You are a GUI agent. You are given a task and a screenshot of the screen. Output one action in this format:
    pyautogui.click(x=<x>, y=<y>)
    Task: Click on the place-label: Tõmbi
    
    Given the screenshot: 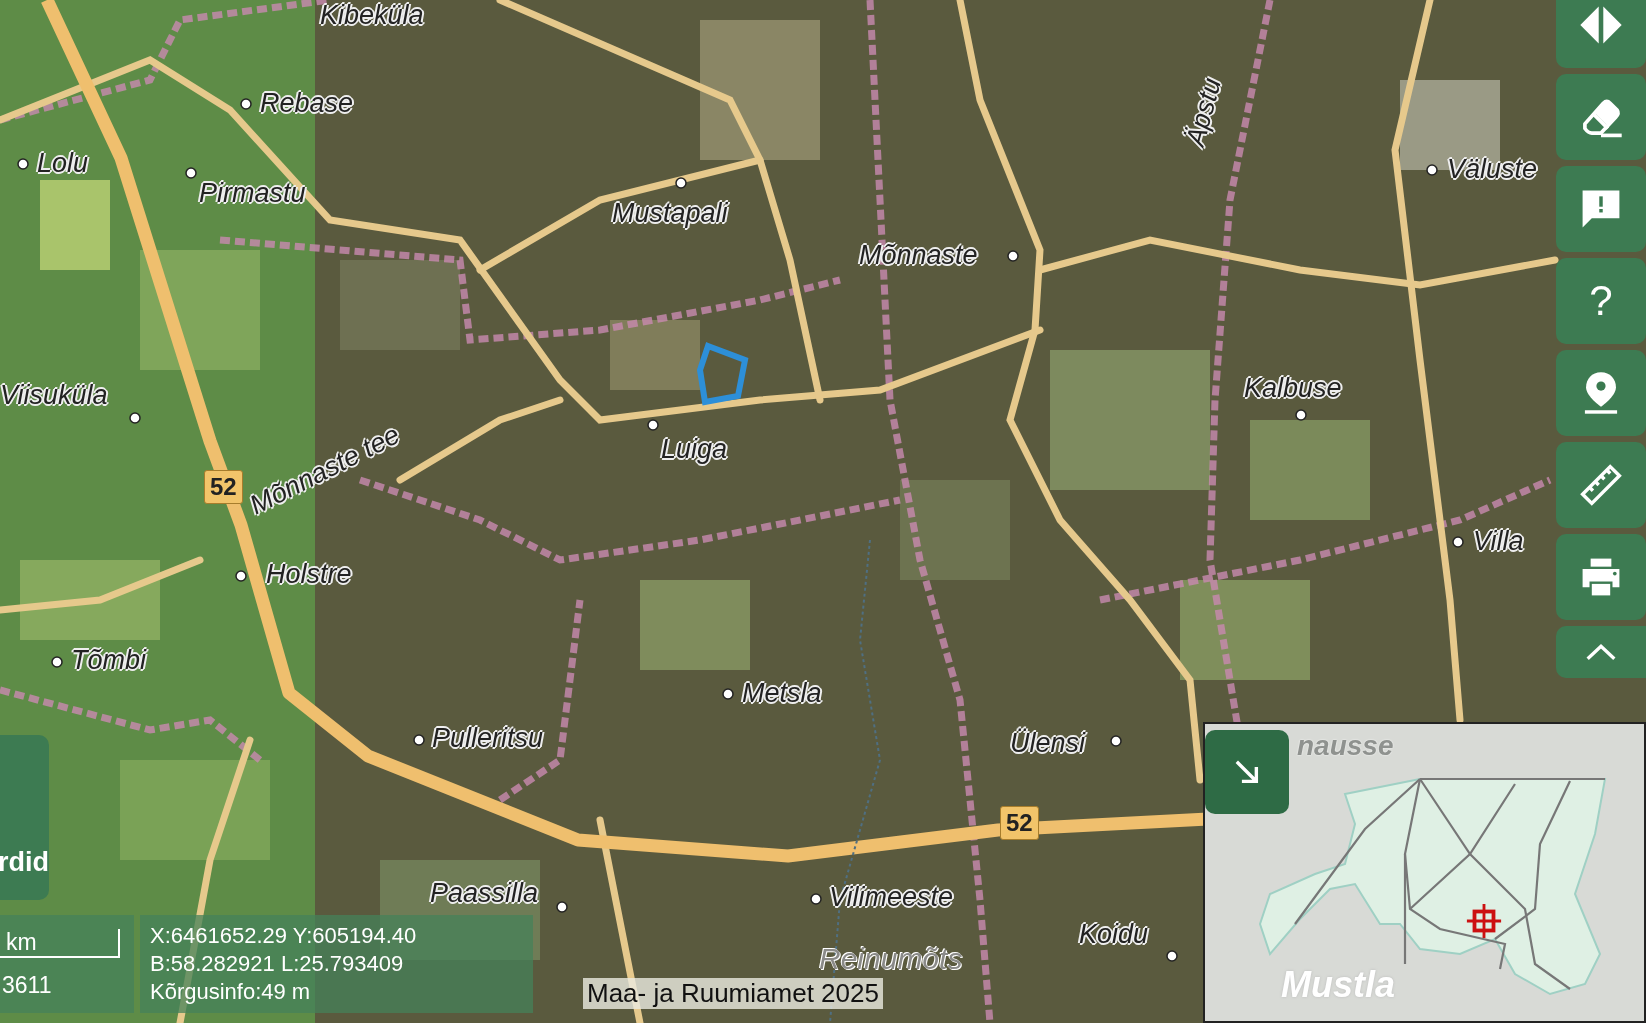 What is the action you would take?
    pyautogui.click(x=108, y=660)
    